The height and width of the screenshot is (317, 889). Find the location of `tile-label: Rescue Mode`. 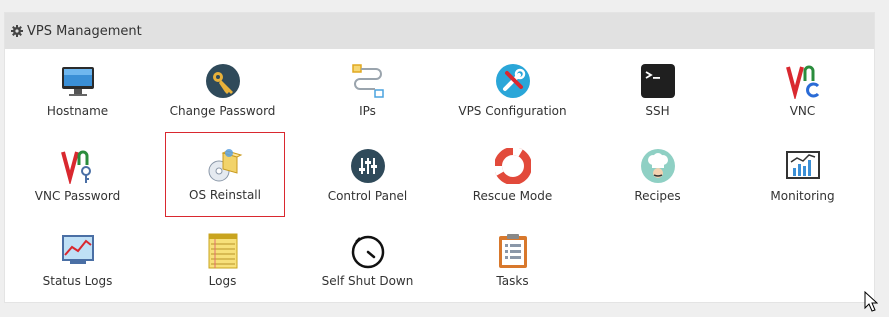

tile-label: Rescue Mode is located at coordinates (512, 196).